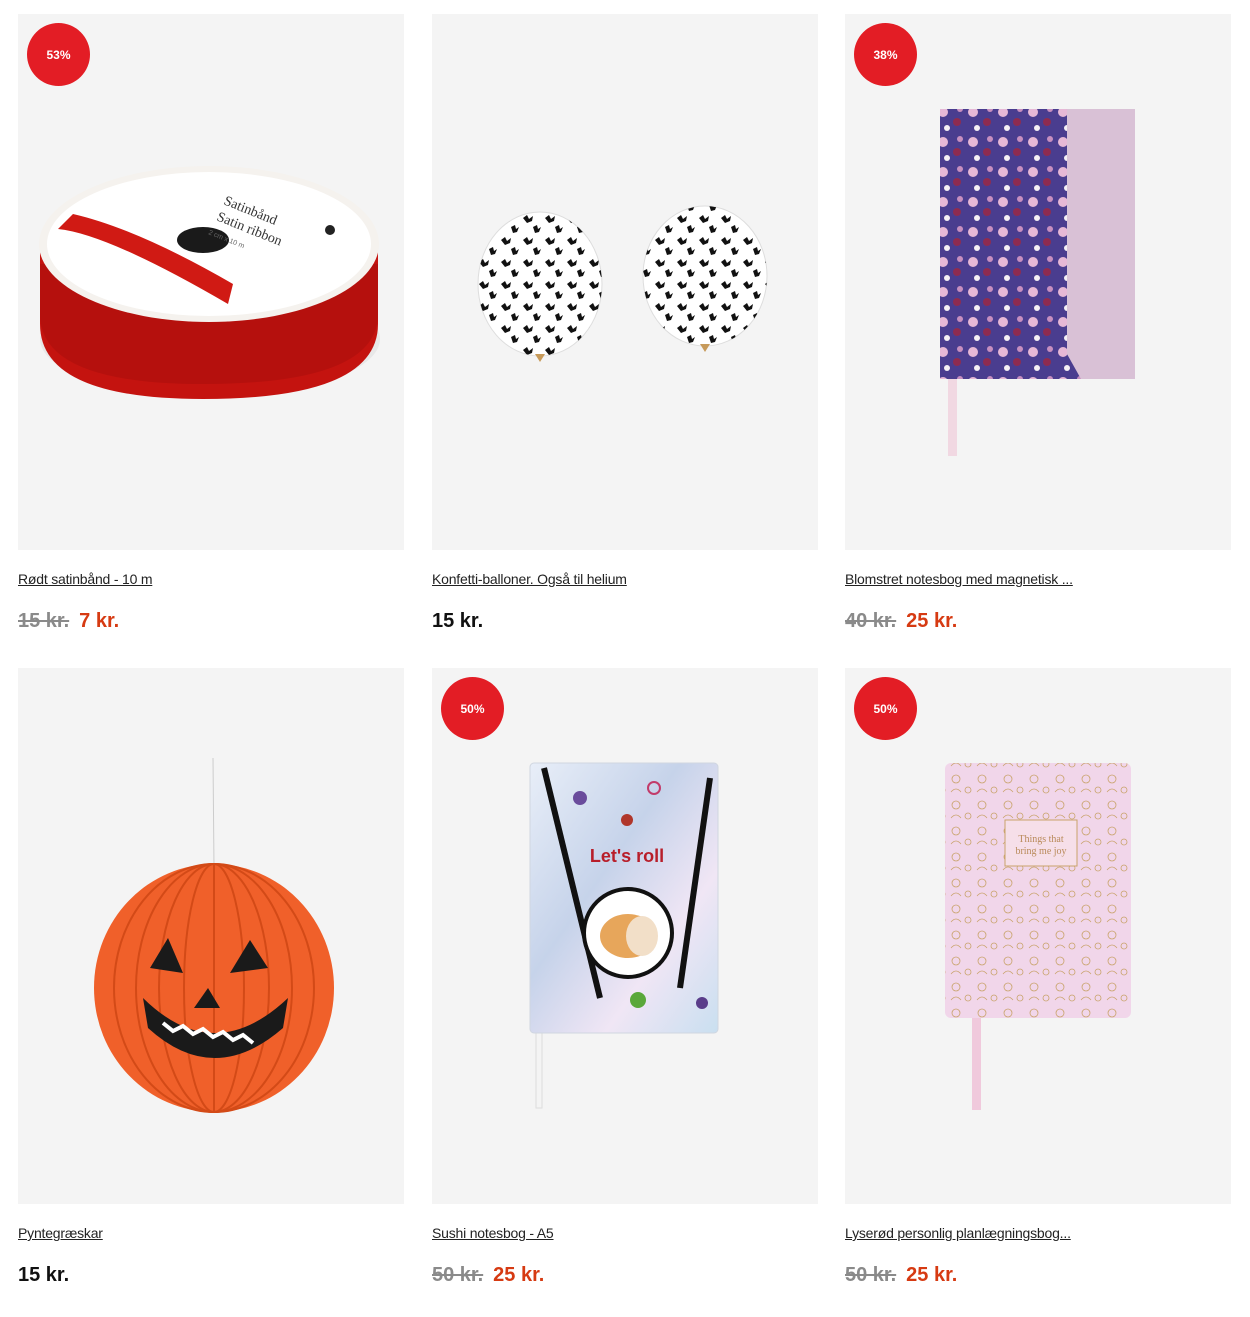 The width and height of the screenshot is (1250, 1317). Describe the element at coordinates (1040, 851) in the screenshot. I see `planner-cover-line2: bring me joy` at that location.